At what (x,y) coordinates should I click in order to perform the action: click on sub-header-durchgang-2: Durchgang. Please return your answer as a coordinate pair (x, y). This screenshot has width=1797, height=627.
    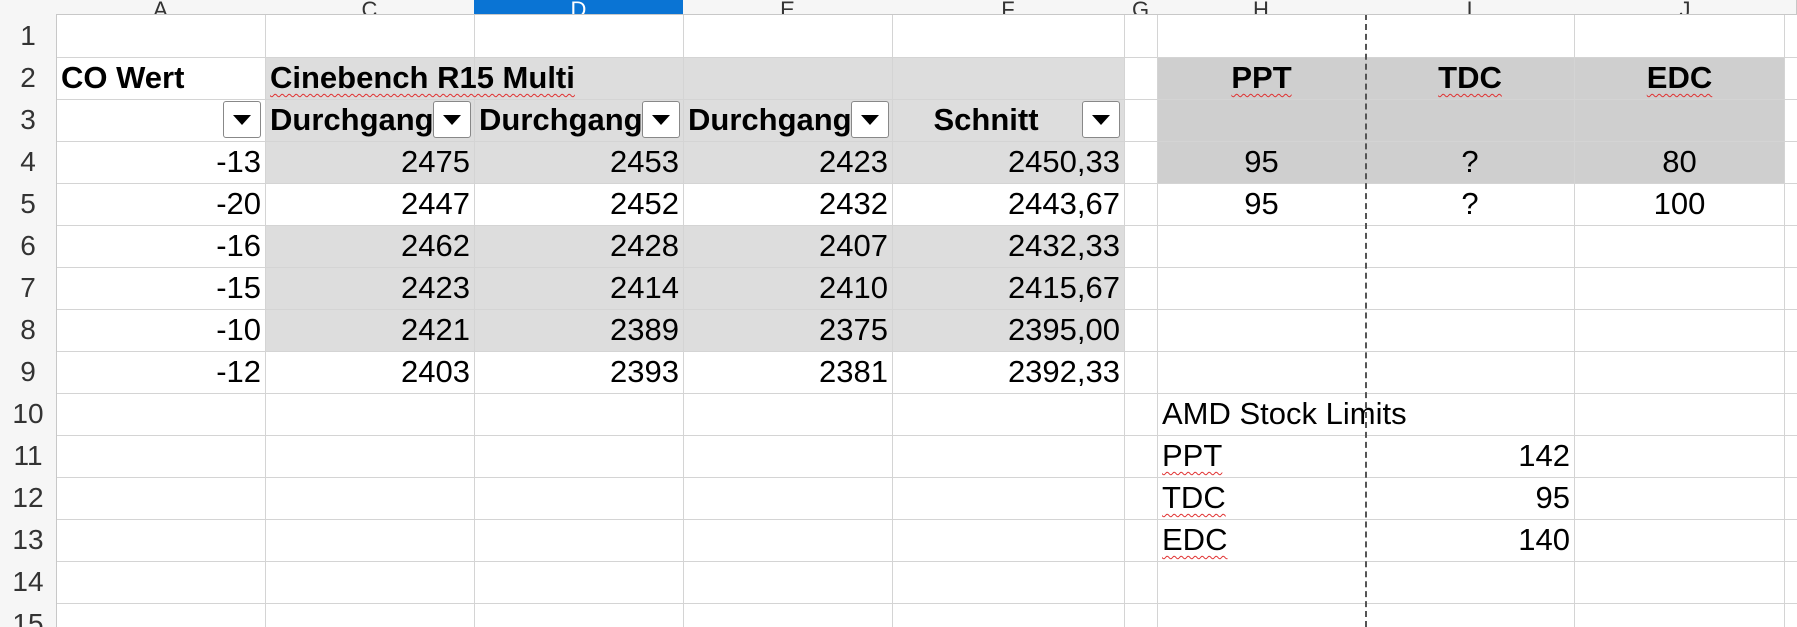
    Looking at the image, I should click on (560, 120).